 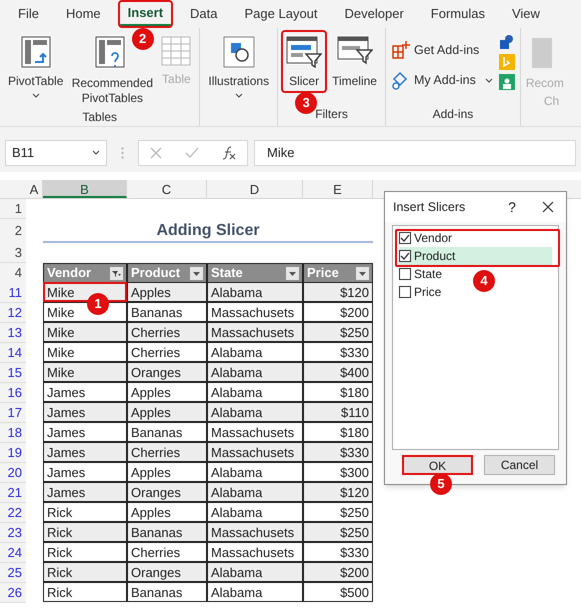 I want to click on name-box: B11, so click(x=56, y=153).